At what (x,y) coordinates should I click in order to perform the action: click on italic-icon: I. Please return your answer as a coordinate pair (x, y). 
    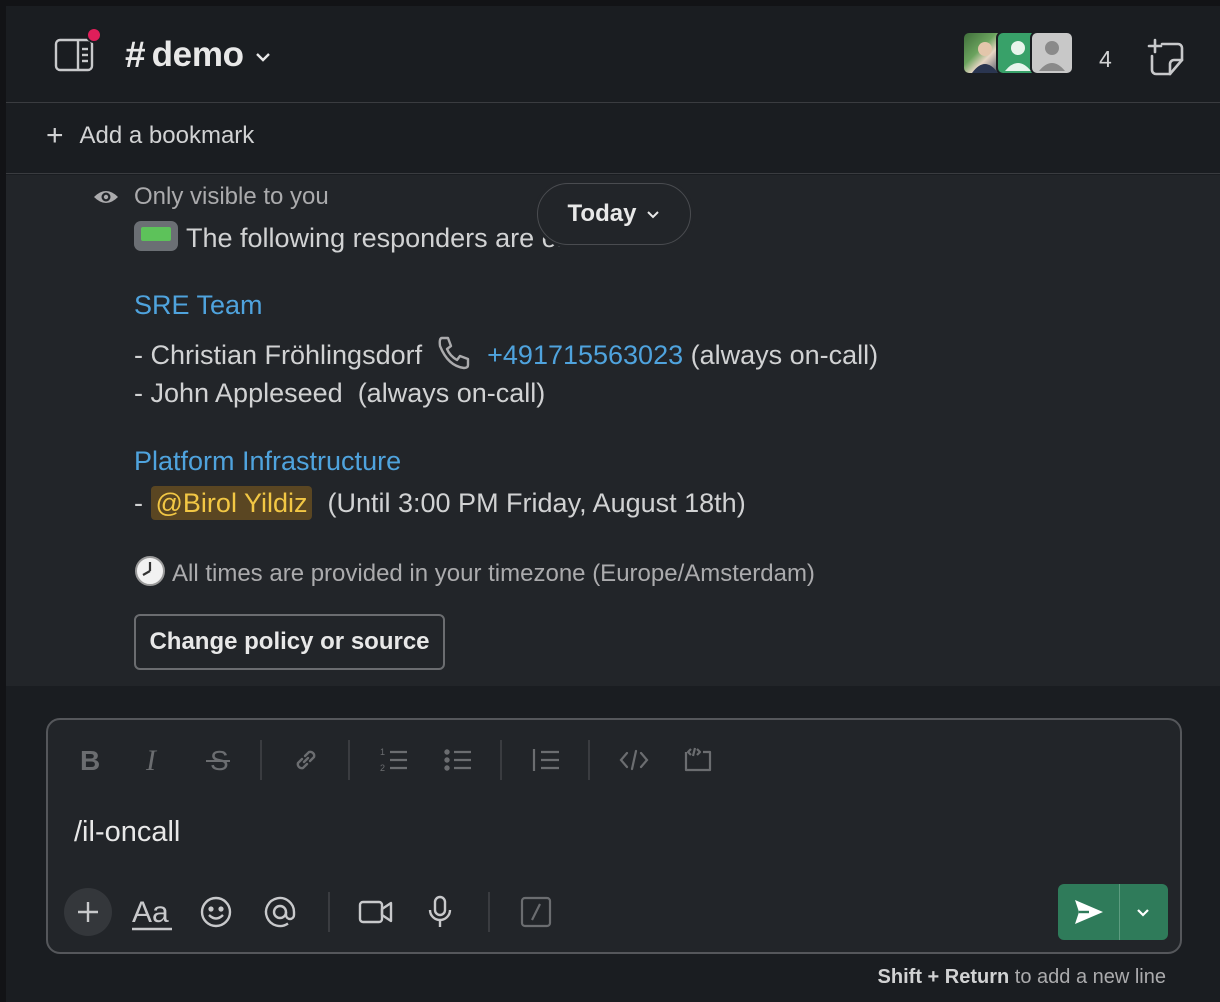
    Looking at the image, I should click on (154, 760).